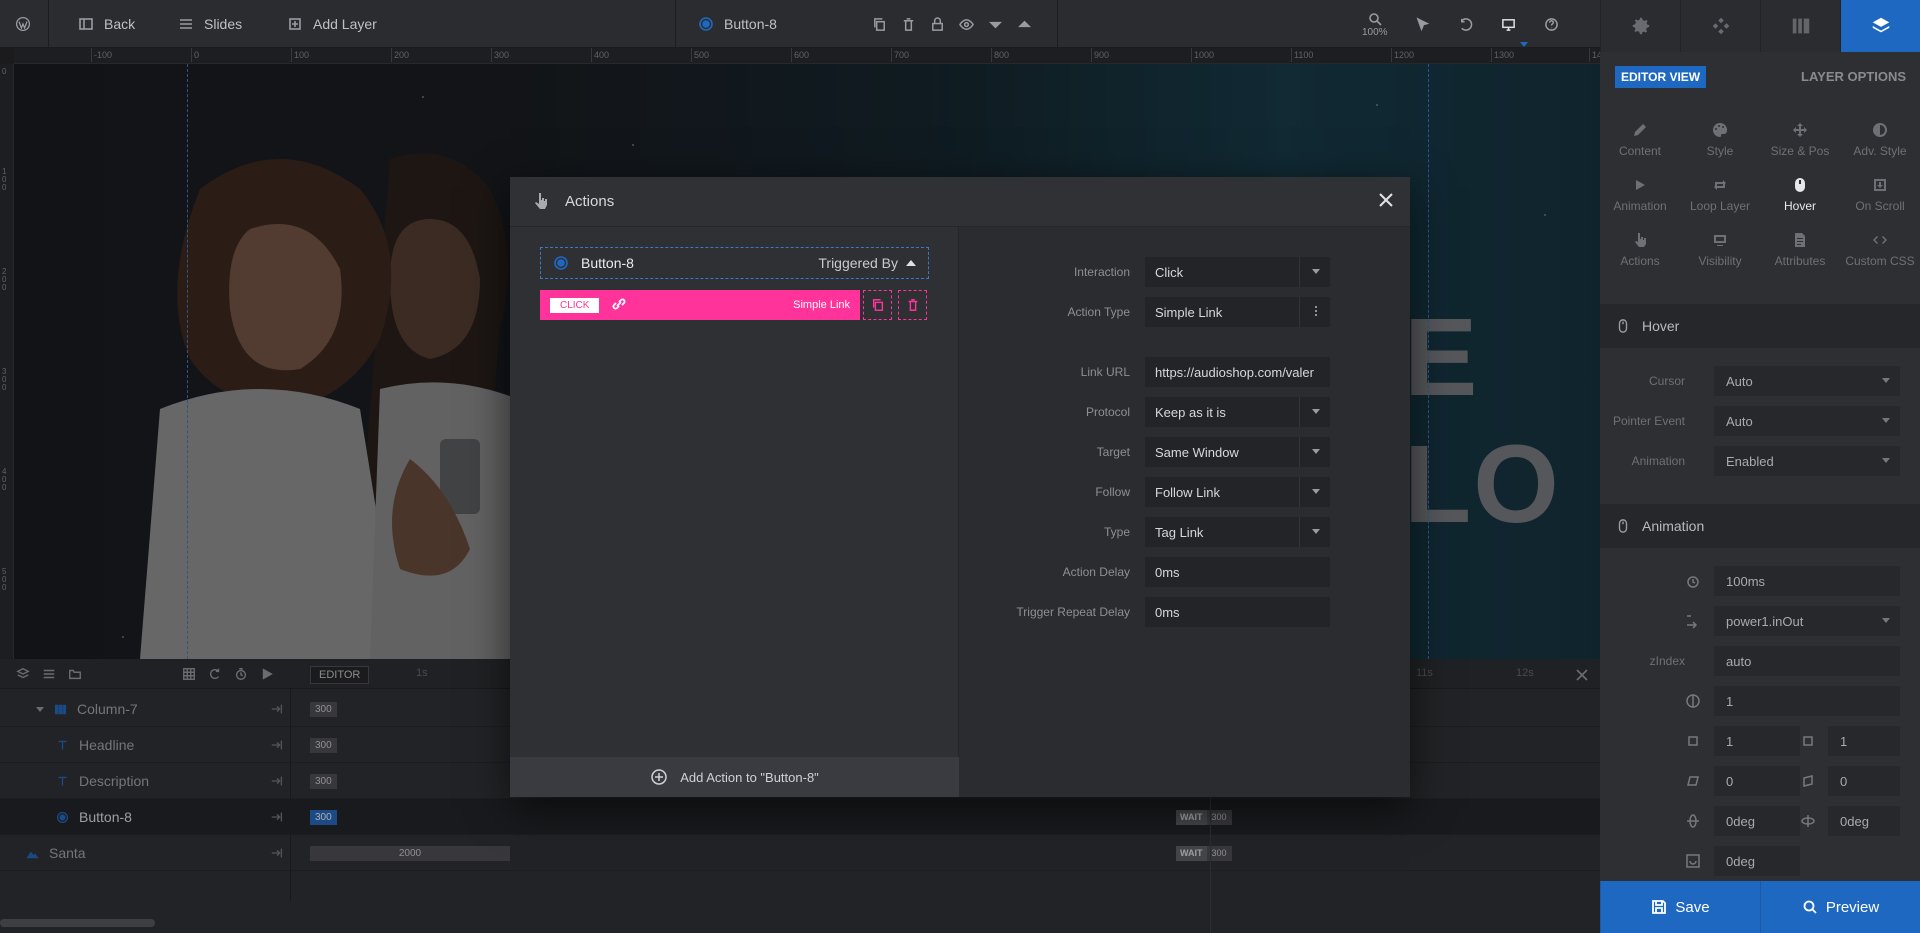  What do you see at coordinates (1237, 612) in the screenshot?
I see `trigger-repeat-delay-input: 0ms` at bounding box center [1237, 612].